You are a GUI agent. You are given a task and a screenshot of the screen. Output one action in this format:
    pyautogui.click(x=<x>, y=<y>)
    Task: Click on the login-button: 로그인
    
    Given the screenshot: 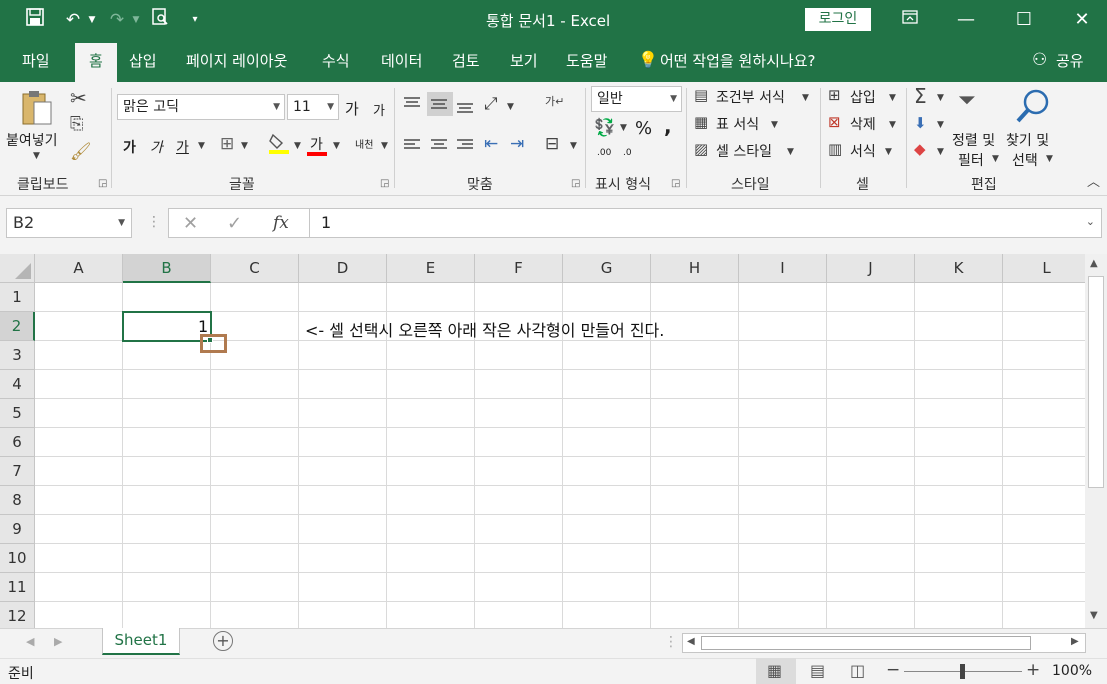 What is the action you would take?
    pyautogui.click(x=838, y=19)
    